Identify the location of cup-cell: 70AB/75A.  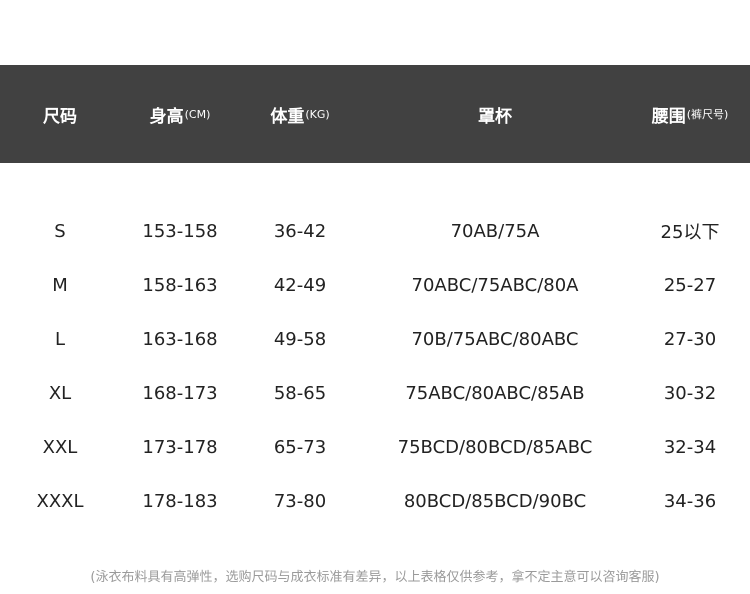
(495, 231).